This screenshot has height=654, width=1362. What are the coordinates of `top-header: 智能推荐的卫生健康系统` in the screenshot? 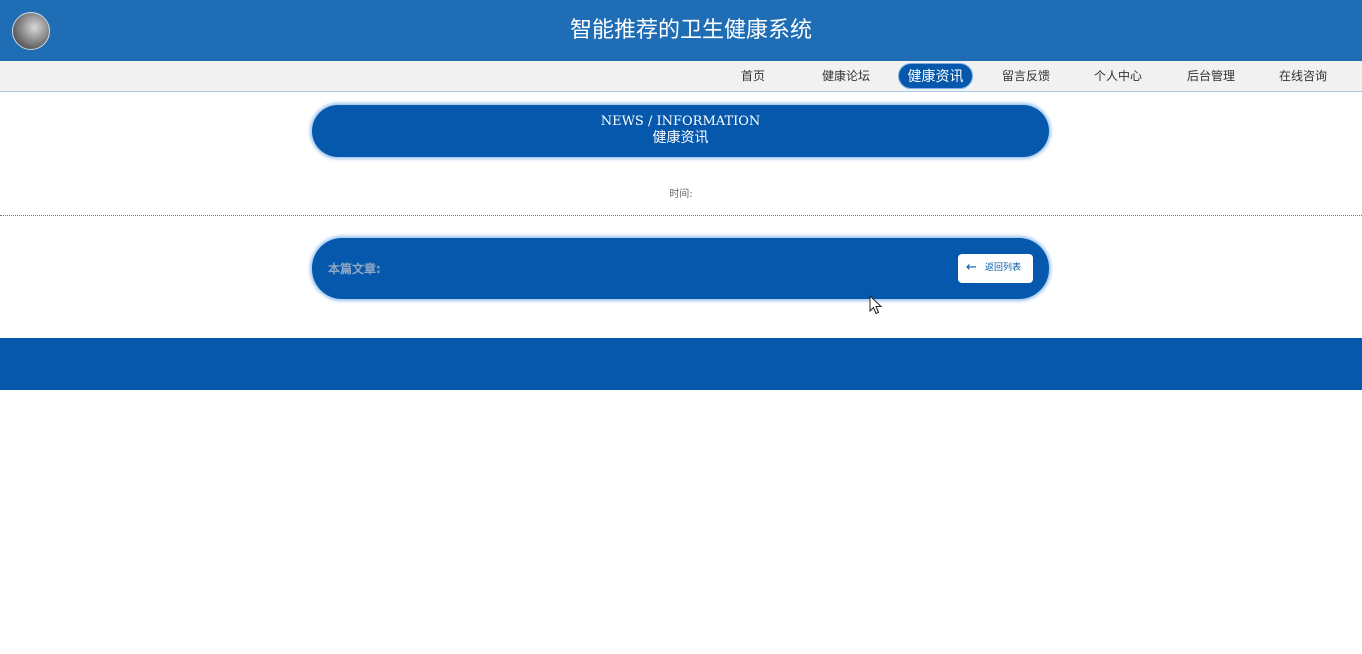 It's located at (681, 30).